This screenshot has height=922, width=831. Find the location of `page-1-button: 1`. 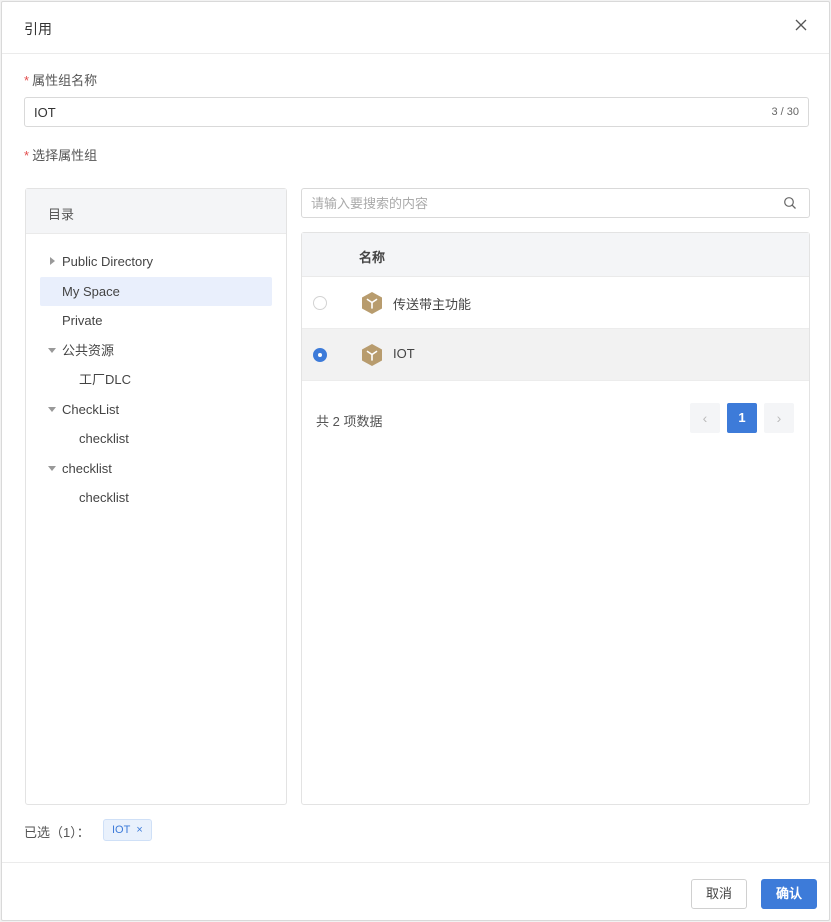

page-1-button: 1 is located at coordinates (742, 418).